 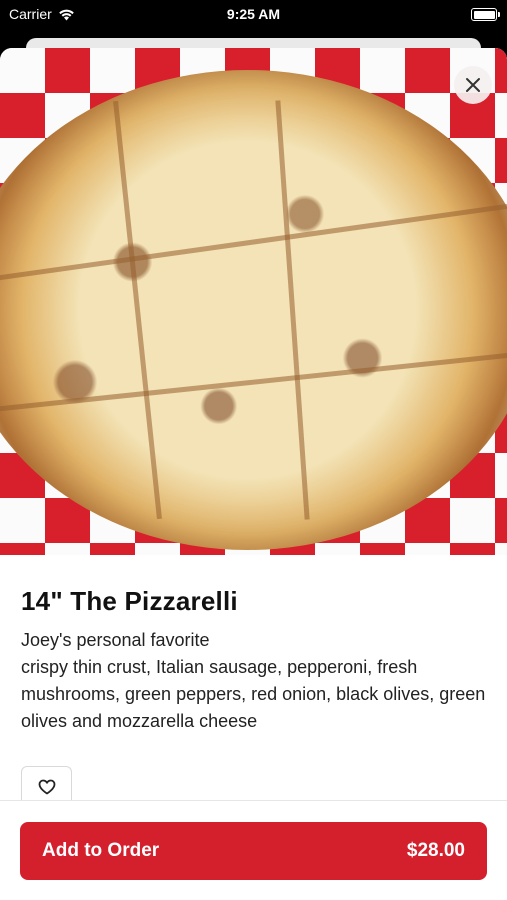 What do you see at coordinates (46, 786) in the screenshot?
I see `heart-icon` at bounding box center [46, 786].